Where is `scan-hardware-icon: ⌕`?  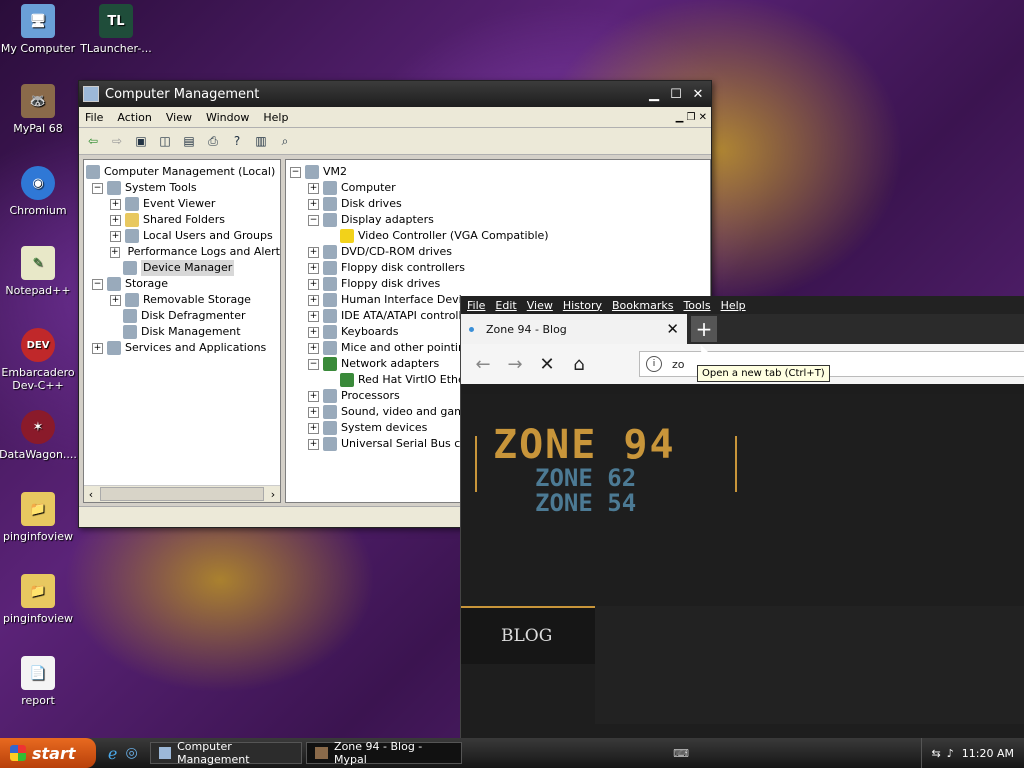
scan-hardware-icon: ⌕ is located at coordinates (285, 141).